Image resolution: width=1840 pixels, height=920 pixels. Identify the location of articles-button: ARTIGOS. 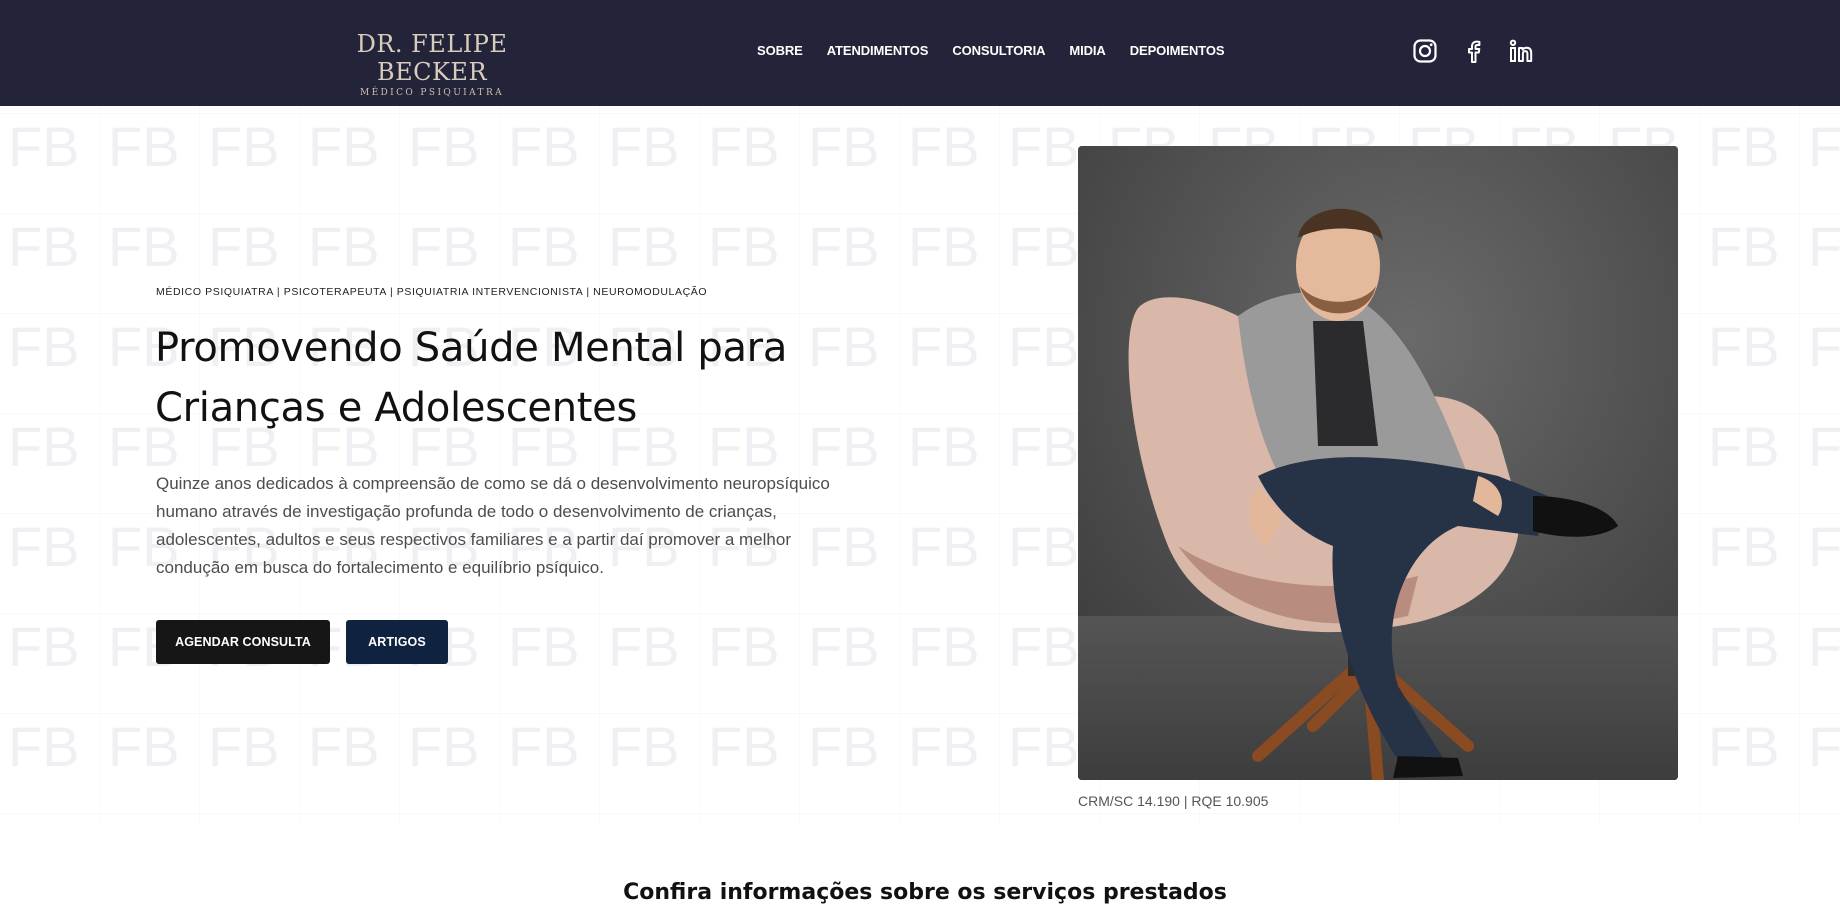
(397, 642).